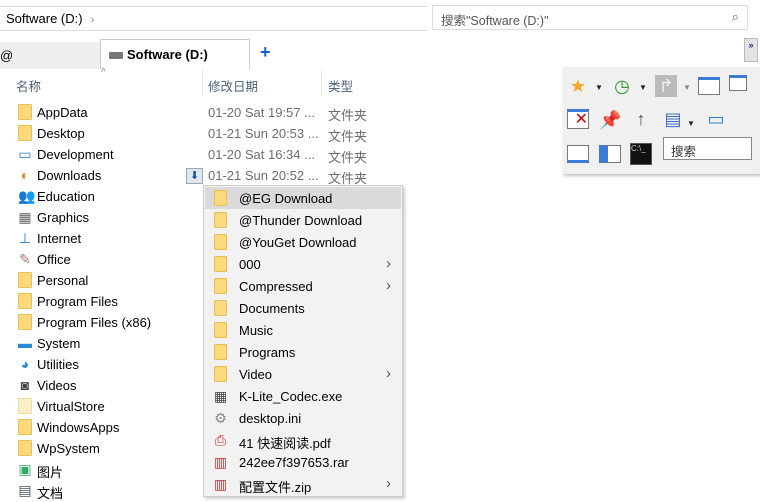 This screenshot has width=760, height=502. What do you see at coordinates (738, 83) in the screenshot?
I see `multi-window-icon` at bounding box center [738, 83].